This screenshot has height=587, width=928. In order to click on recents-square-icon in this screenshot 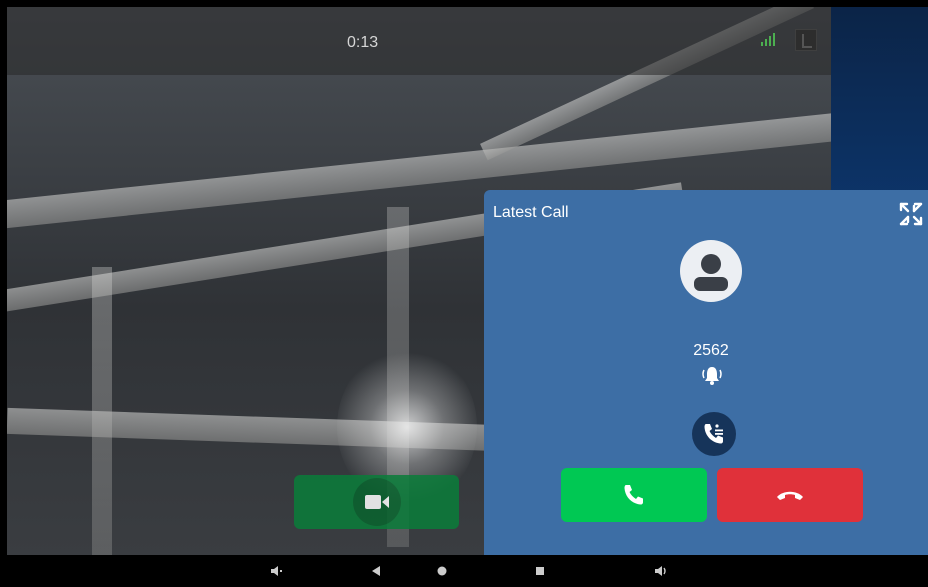, I will do `click(540, 571)`.